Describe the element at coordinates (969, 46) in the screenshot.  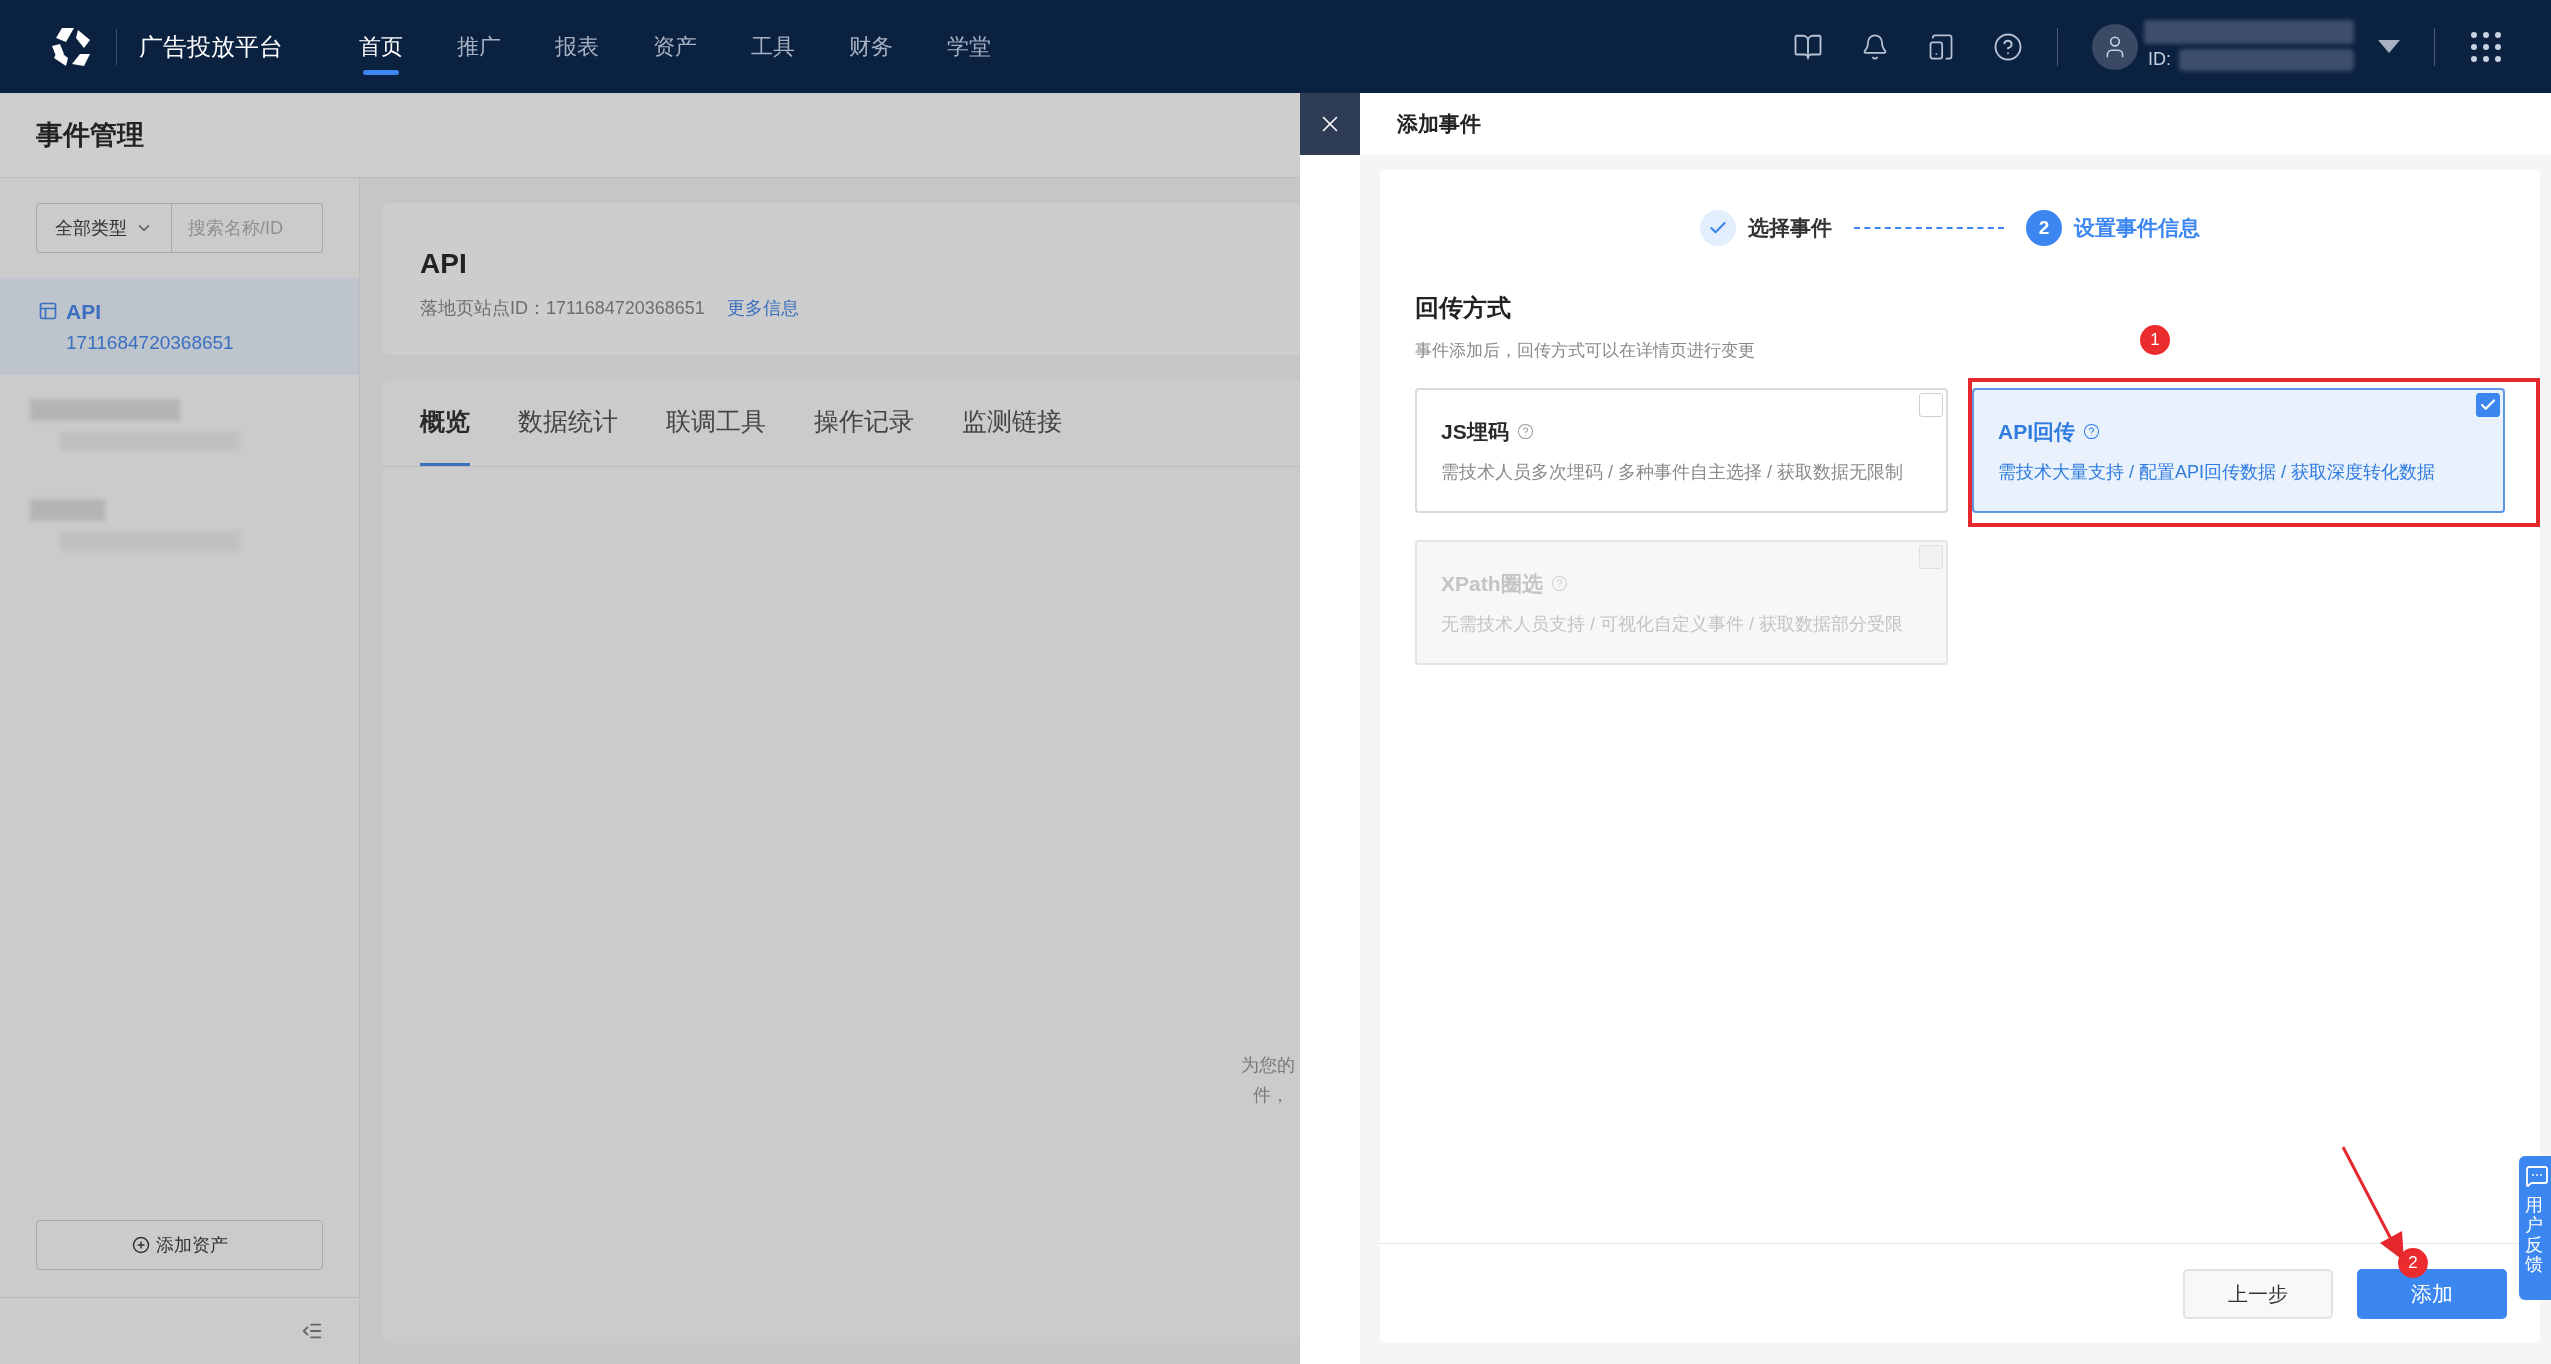
I see `nav-tab: 学堂` at that location.